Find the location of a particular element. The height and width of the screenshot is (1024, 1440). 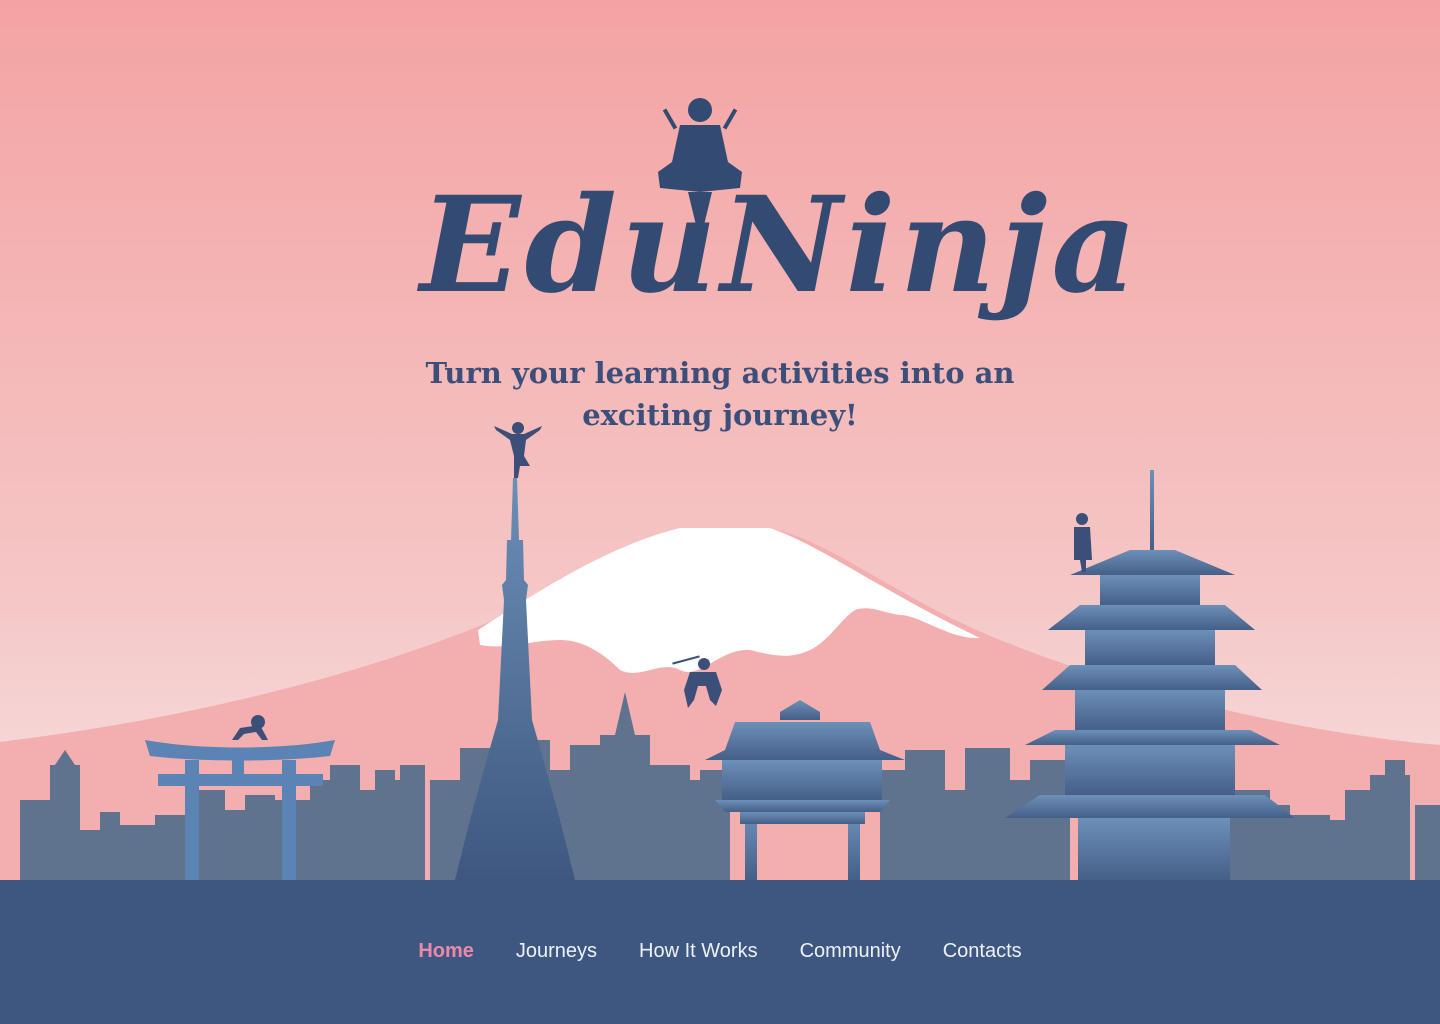

nav-item-journeys: Journeys is located at coordinates (556, 951).